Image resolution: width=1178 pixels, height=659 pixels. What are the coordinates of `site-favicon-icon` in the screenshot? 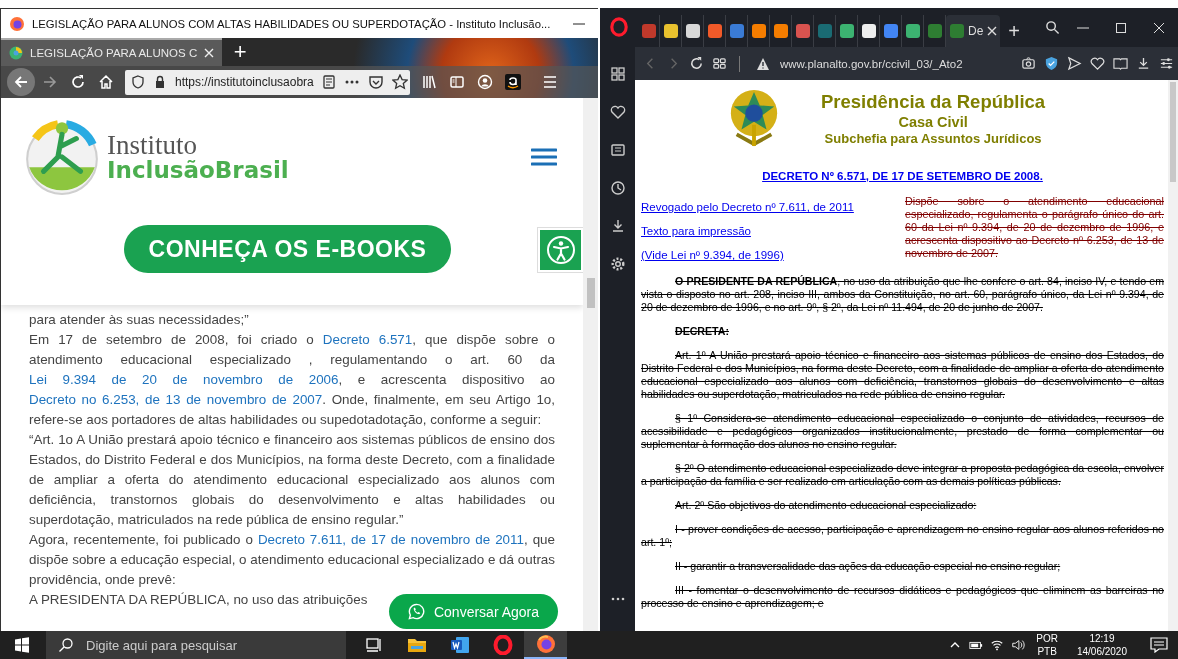 It's located at (16, 53).